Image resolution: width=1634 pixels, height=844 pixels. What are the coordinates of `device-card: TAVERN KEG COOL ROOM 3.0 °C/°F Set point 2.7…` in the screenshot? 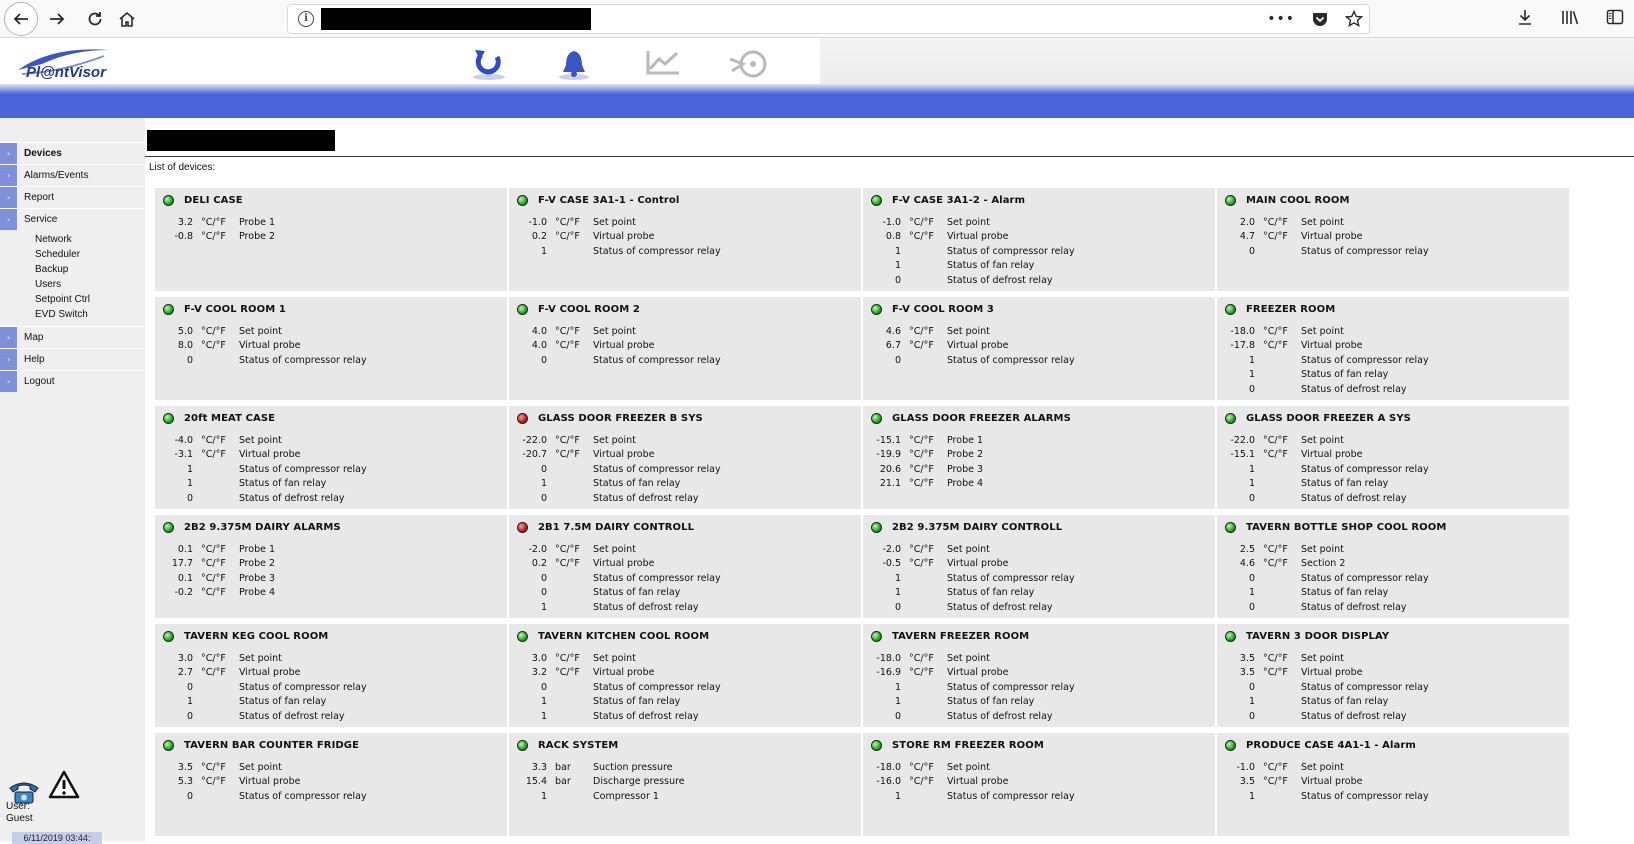 It's located at (331, 675).